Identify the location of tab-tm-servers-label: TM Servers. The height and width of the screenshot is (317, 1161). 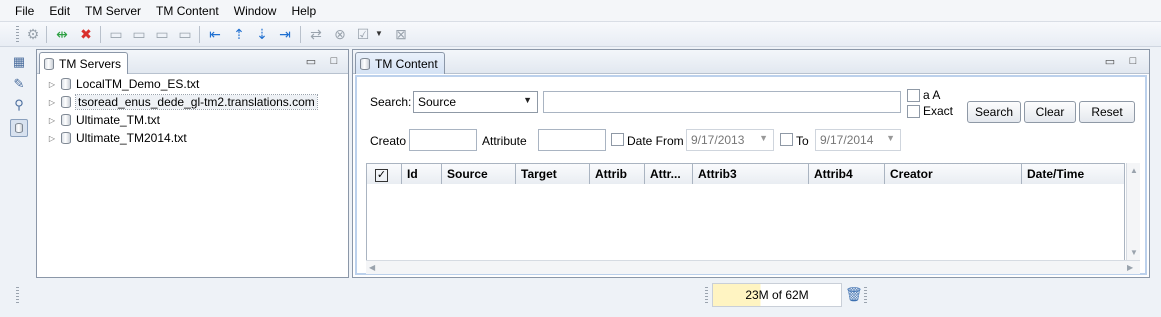
(90, 63).